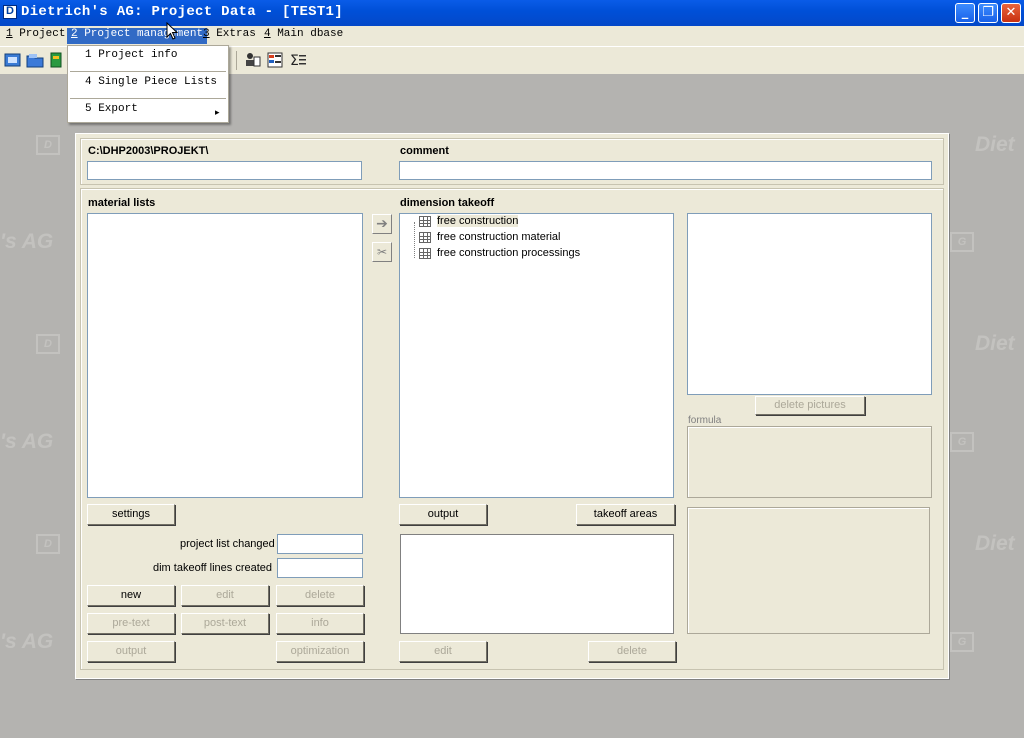 This screenshot has height=738, width=1024. What do you see at coordinates (424, 151) in the screenshot?
I see `comment-label: comment` at bounding box center [424, 151].